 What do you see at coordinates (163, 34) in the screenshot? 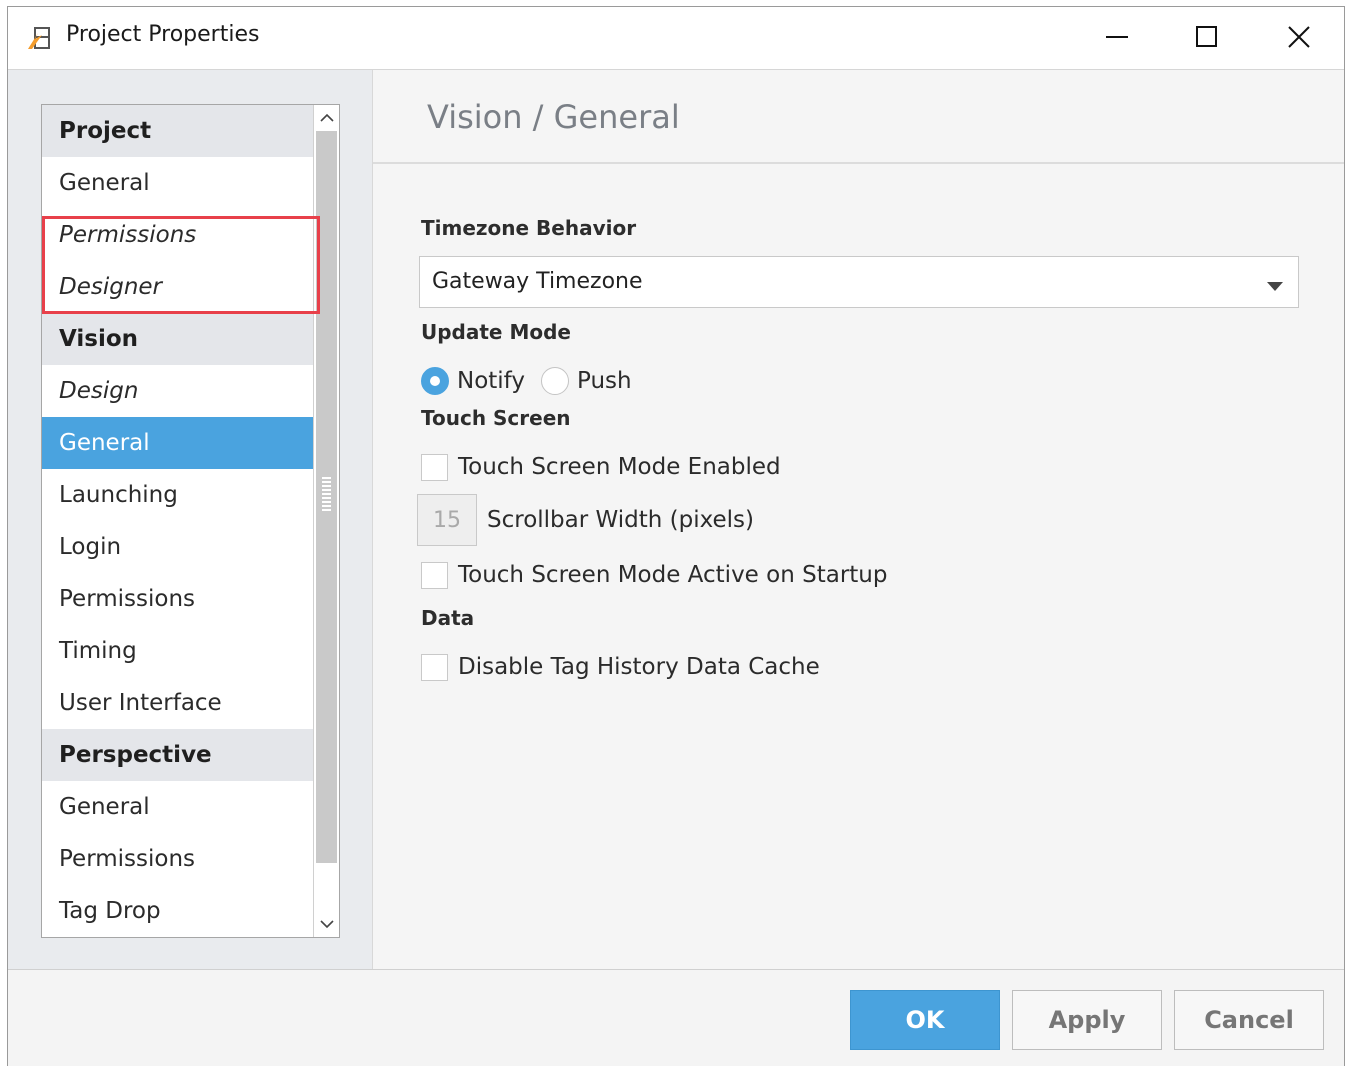
I see `window-title: Project Properties` at bounding box center [163, 34].